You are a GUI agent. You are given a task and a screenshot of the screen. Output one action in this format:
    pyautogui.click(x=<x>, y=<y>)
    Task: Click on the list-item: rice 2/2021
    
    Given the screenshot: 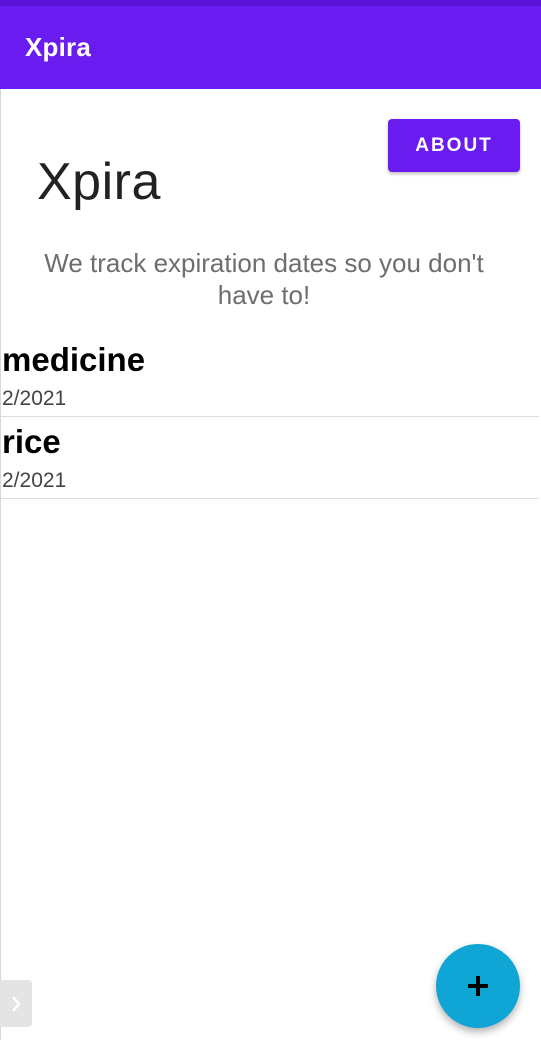 What is the action you would take?
    pyautogui.click(x=269, y=458)
    